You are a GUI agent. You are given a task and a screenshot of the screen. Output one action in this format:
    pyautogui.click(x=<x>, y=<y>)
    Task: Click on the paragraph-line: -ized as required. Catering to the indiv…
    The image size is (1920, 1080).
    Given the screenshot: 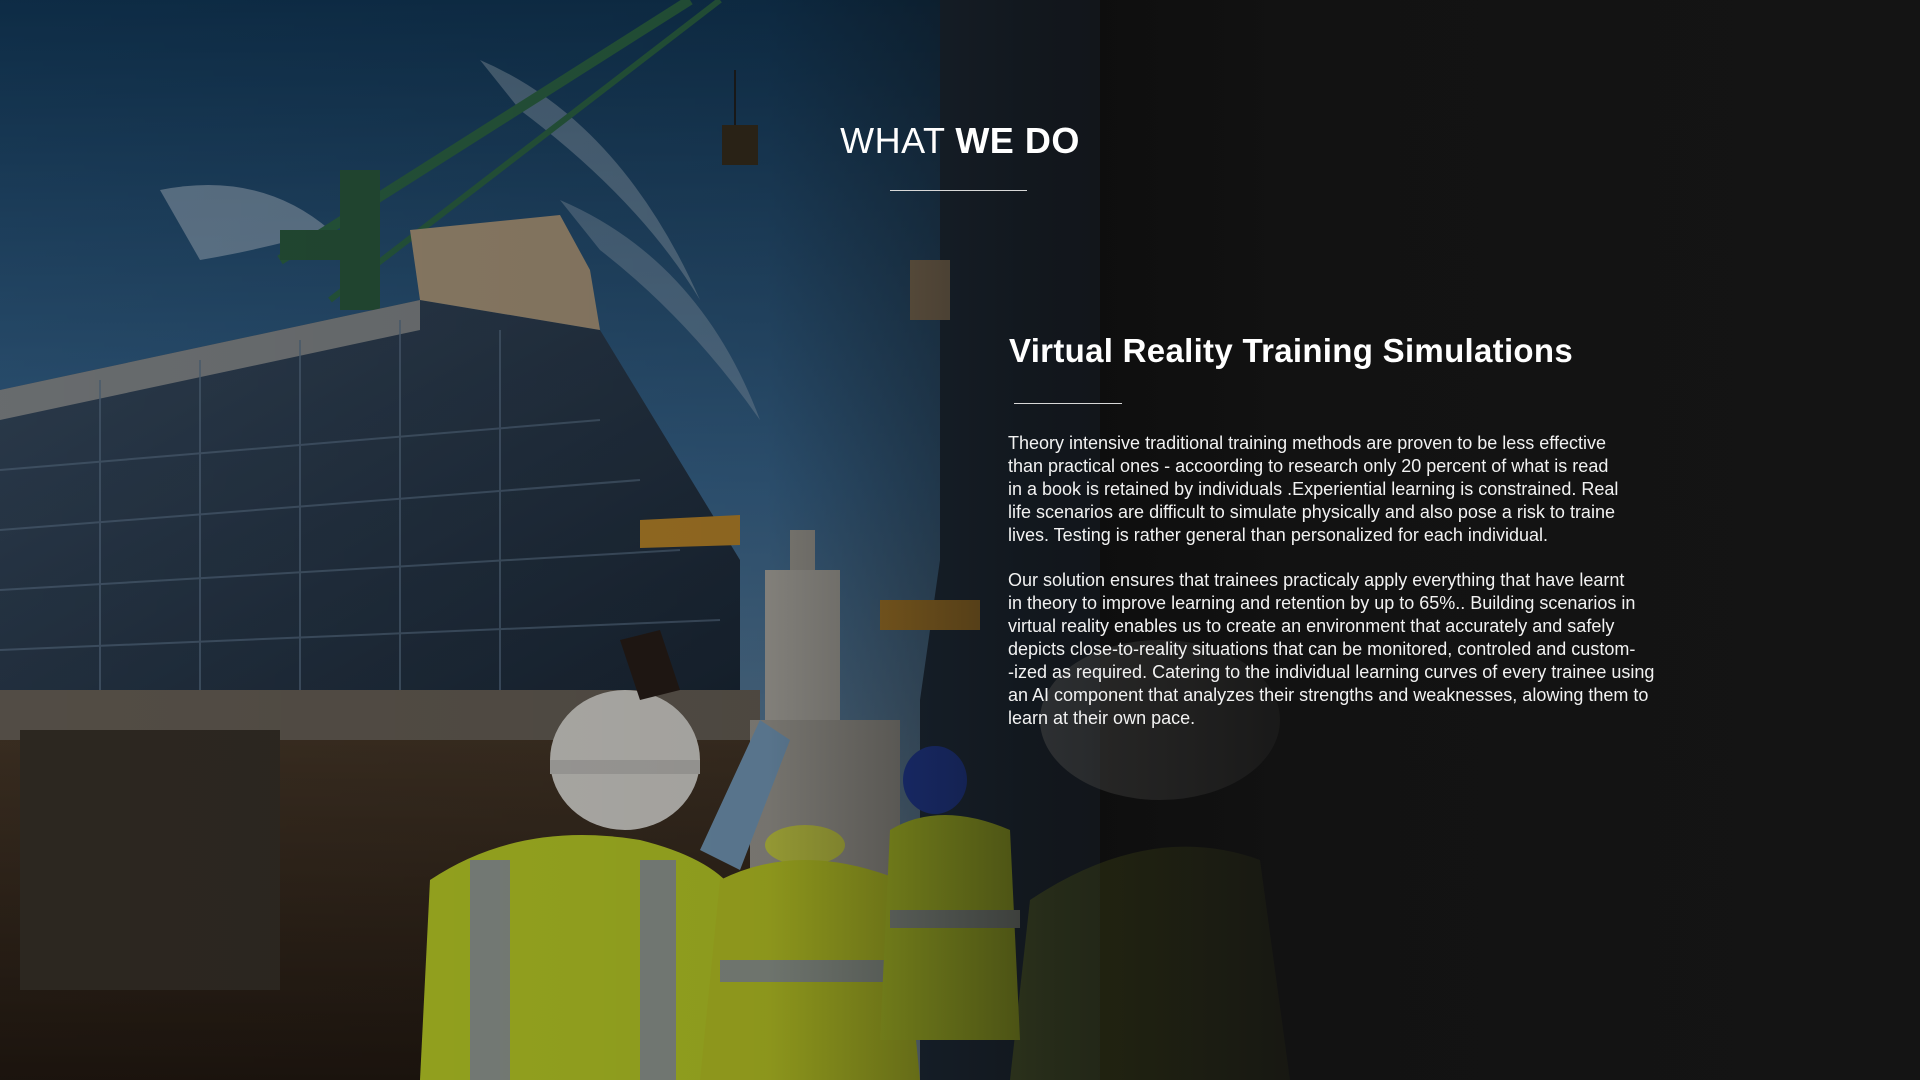 What is the action you would take?
    pyautogui.click(x=1331, y=672)
    